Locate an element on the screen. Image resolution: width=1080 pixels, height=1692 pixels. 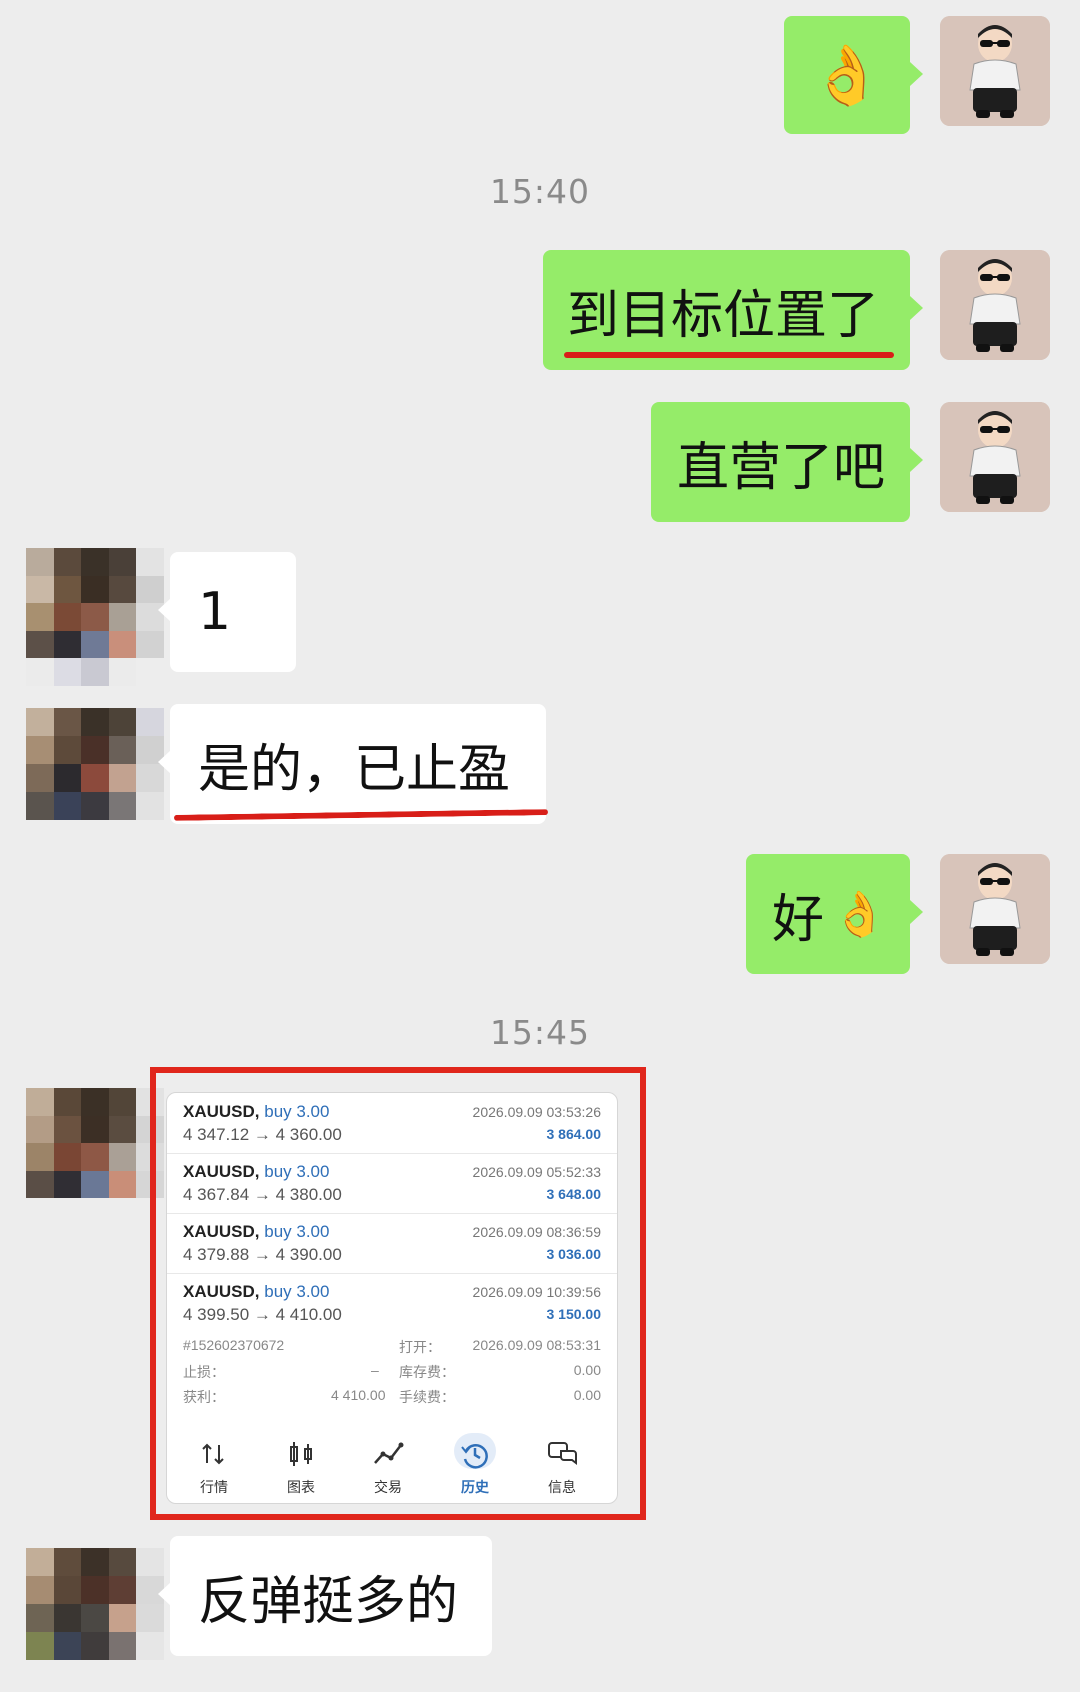
timestamp: 15:40 is located at coordinates (540, 191).